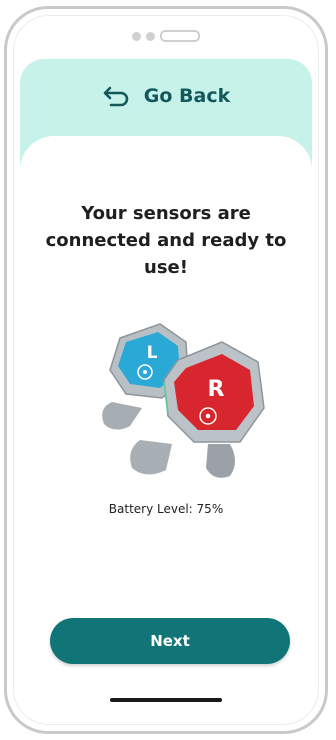 The image size is (336, 740). Describe the element at coordinates (170, 641) in the screenshot. I see `next-button: Next` at that location.